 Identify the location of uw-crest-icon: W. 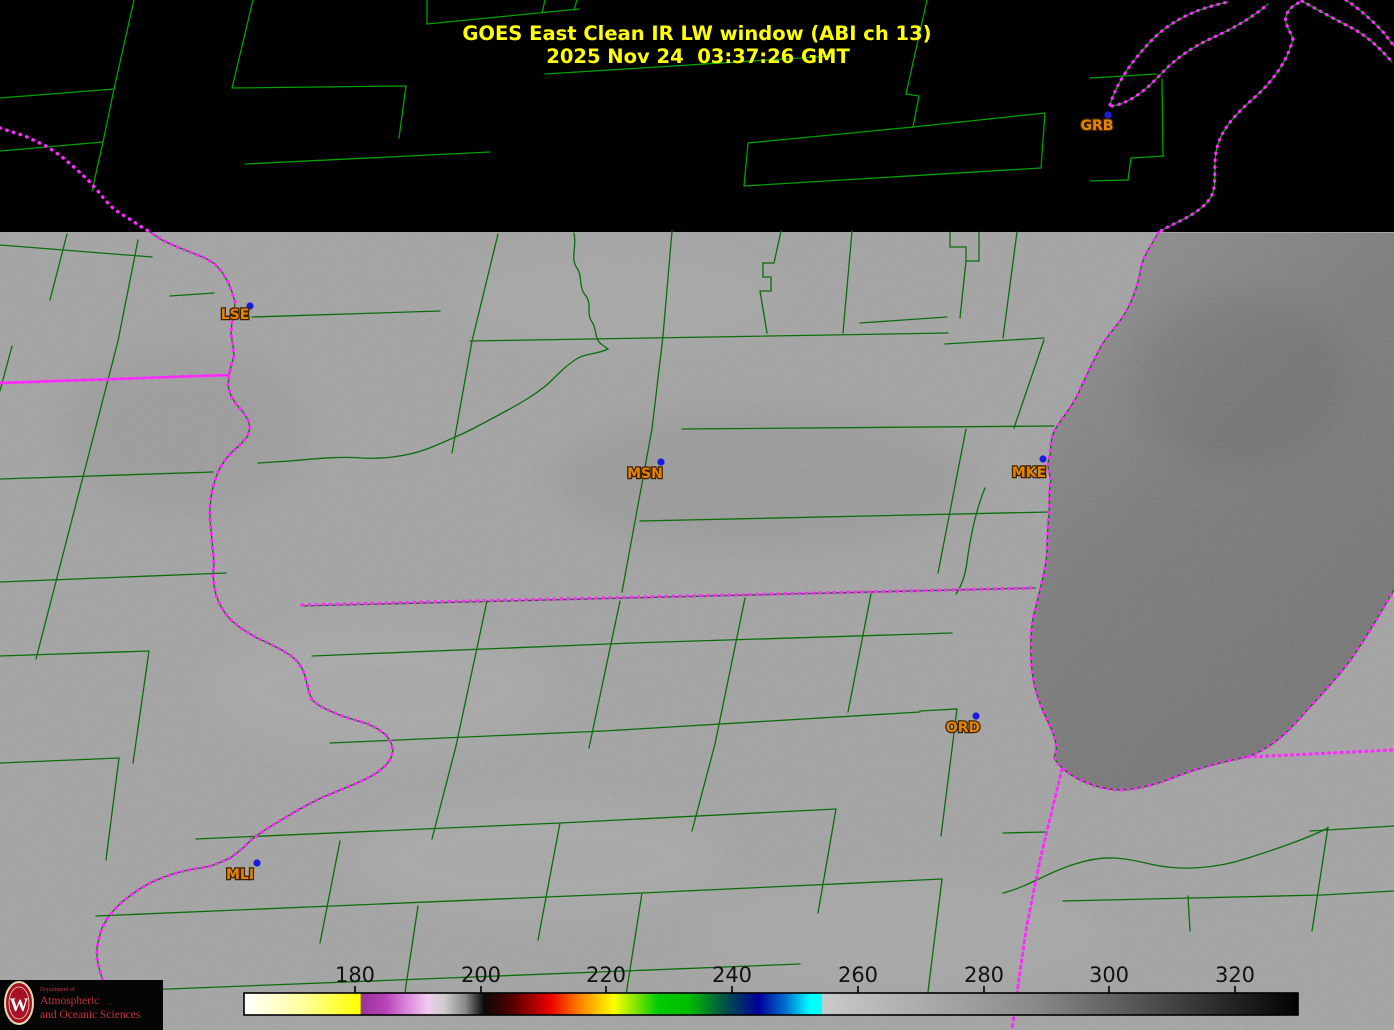
(19, 1003).